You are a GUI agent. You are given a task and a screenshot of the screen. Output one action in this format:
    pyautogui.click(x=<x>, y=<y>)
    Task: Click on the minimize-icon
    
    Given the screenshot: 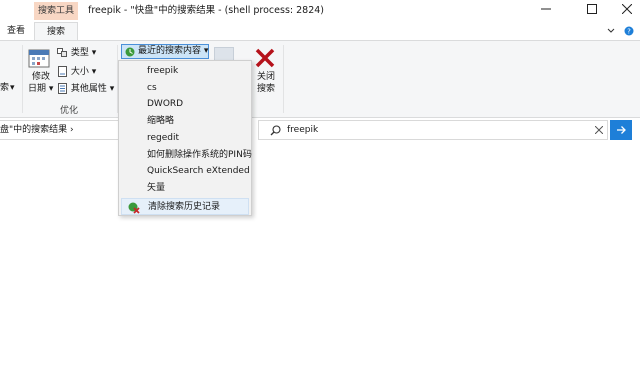 What is the action you would take?
    pyautogui.click(x=546, y=9)
    